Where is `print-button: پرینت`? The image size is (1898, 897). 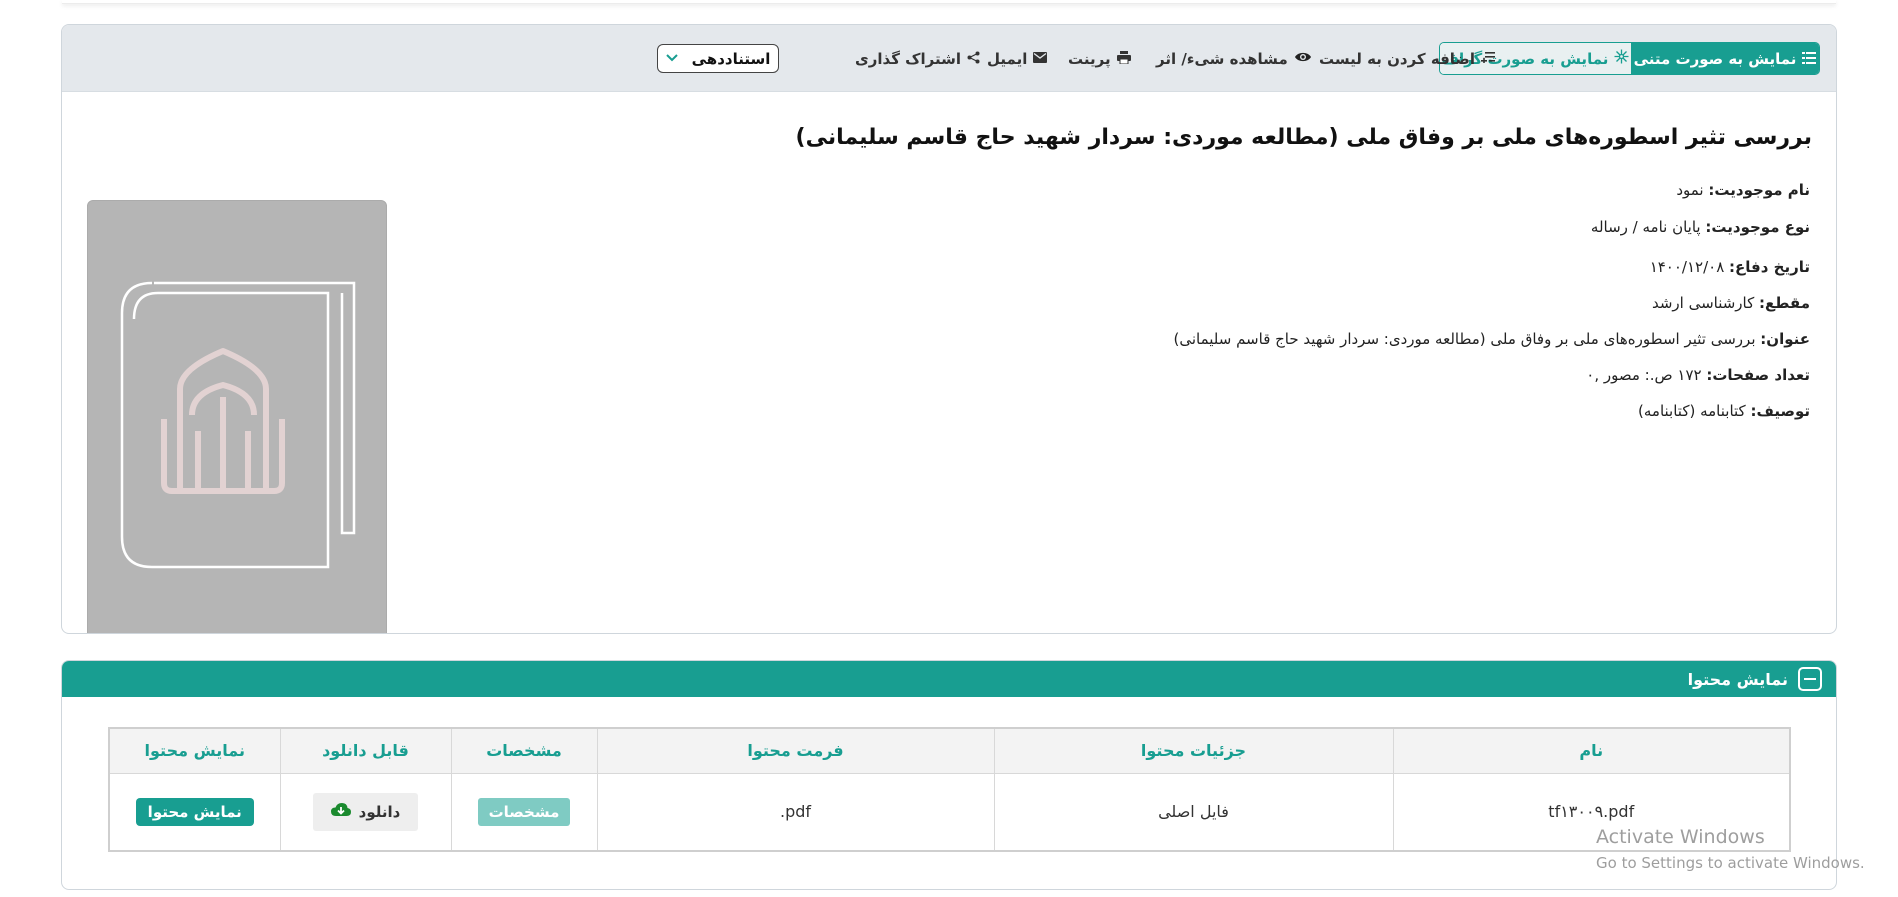
print-button: پرینت is located at coordinates (1099, 59).